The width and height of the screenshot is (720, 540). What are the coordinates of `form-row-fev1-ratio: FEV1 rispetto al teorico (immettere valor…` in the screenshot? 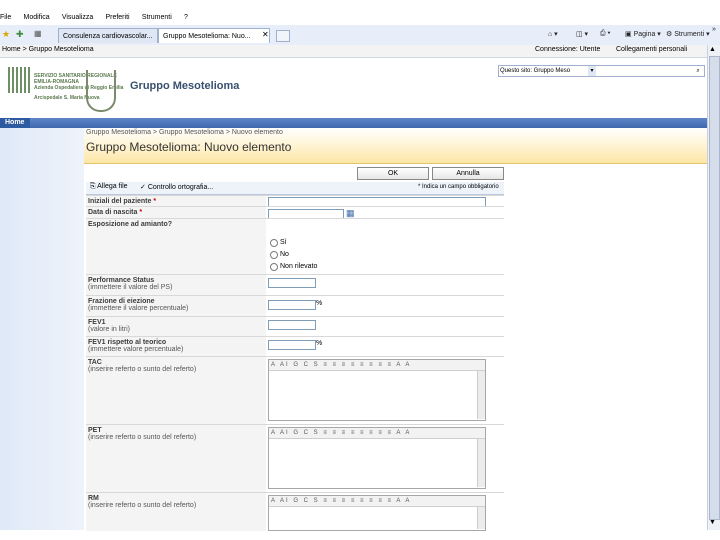 It's located at (295, 346).